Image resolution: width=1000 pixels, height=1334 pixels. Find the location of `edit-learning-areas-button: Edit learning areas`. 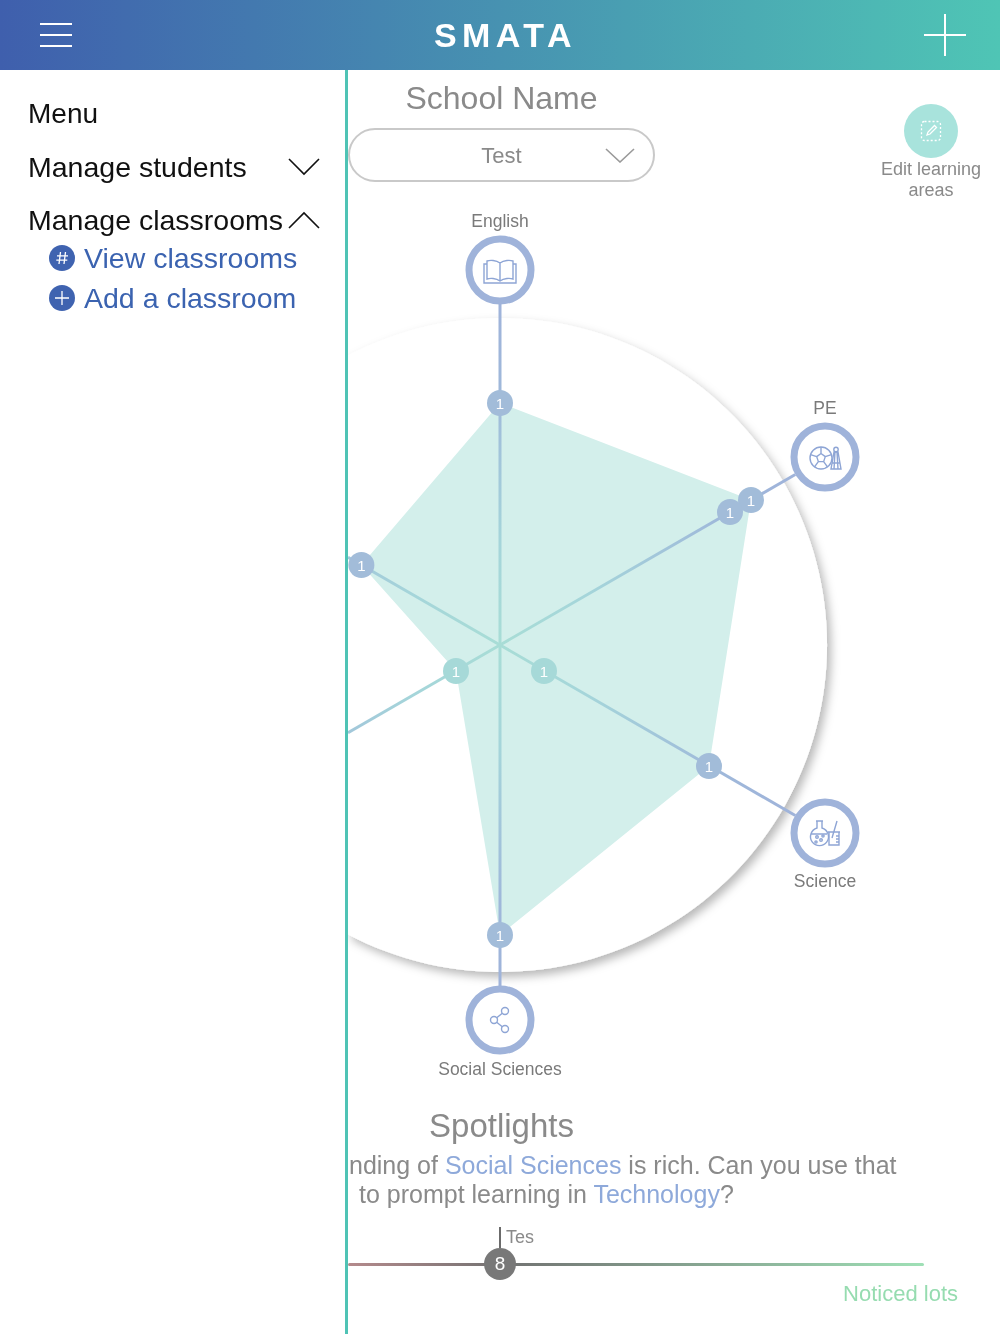

edit-learning-areas-button: Edit learning areas is located at coordinates (931, 152).